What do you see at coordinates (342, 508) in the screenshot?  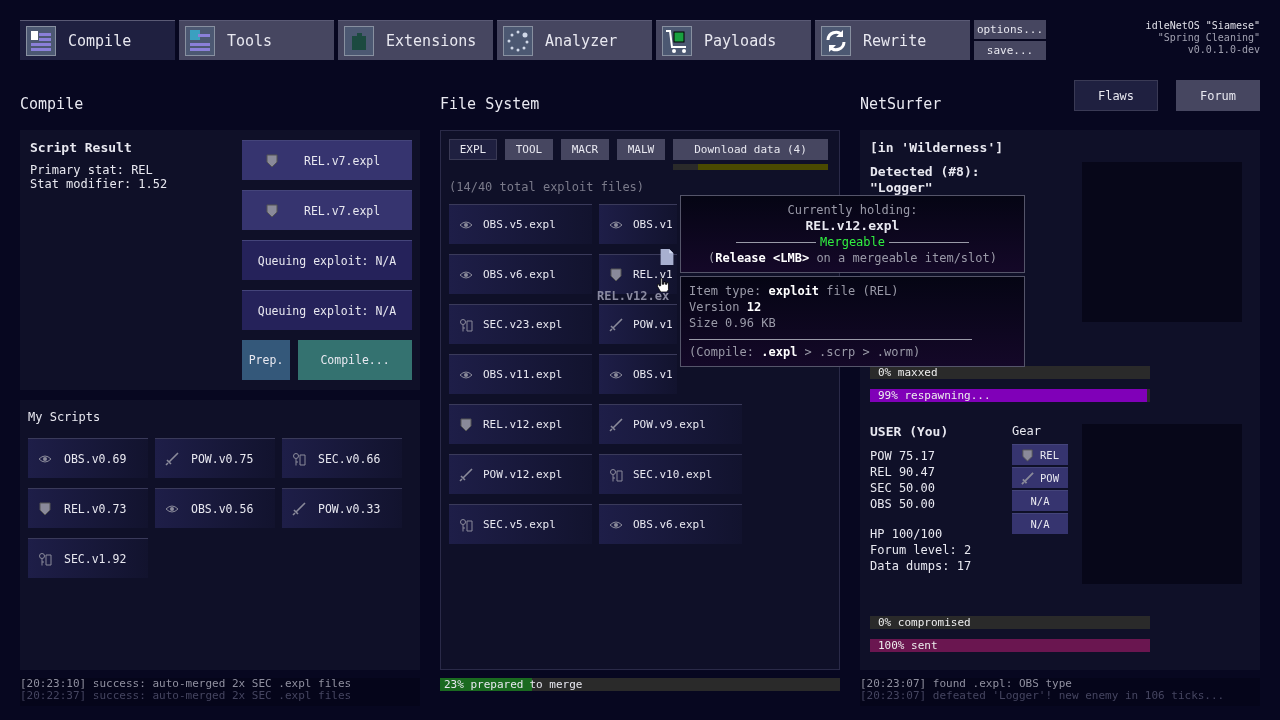 I see `script-item: POW.v0.33` at bounding box center [342, 508].